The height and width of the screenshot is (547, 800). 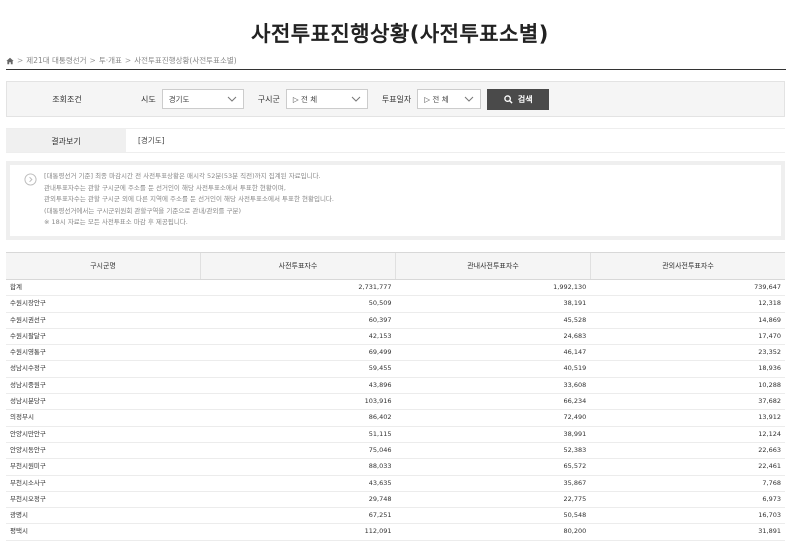 I want to click on cell-count: 50,548, so click(x=575, y=515).